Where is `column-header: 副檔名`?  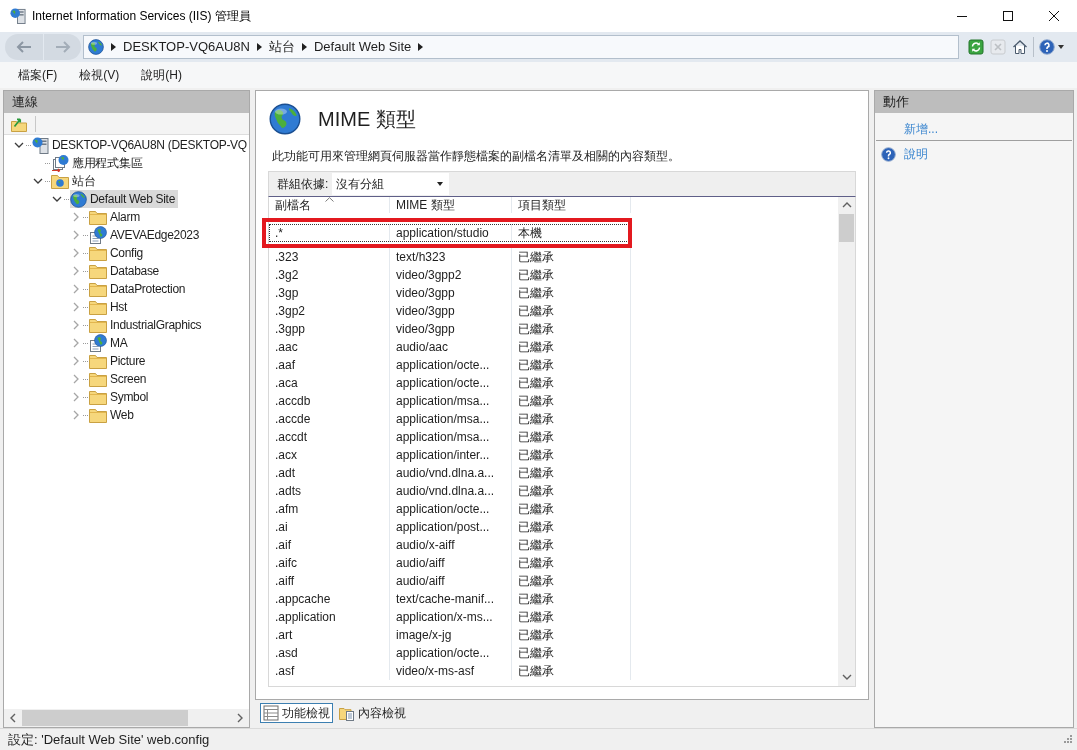
column-header: 副檔名 is located at coordinates (329, 205).